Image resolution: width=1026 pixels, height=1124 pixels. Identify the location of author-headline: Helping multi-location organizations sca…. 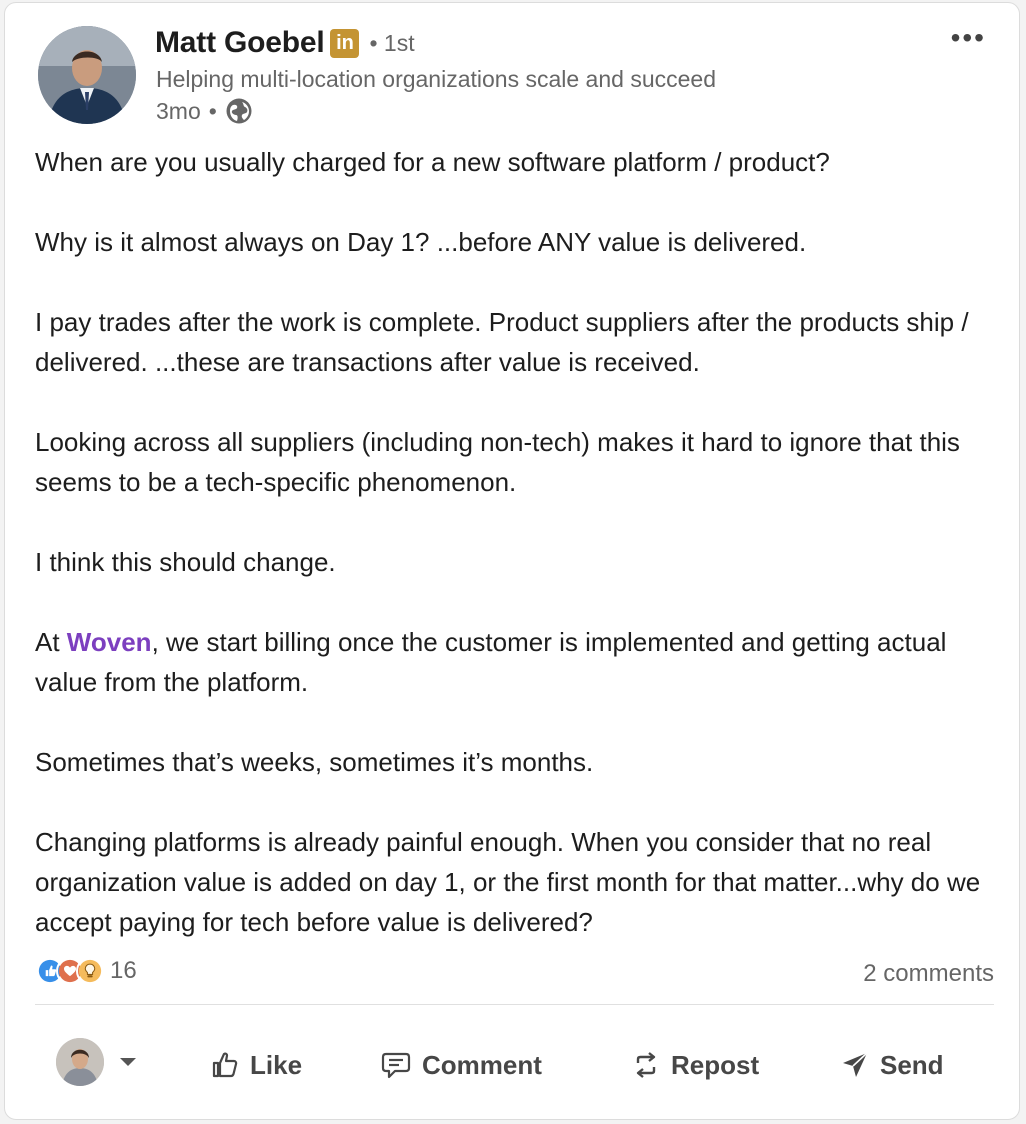
(436, 79).